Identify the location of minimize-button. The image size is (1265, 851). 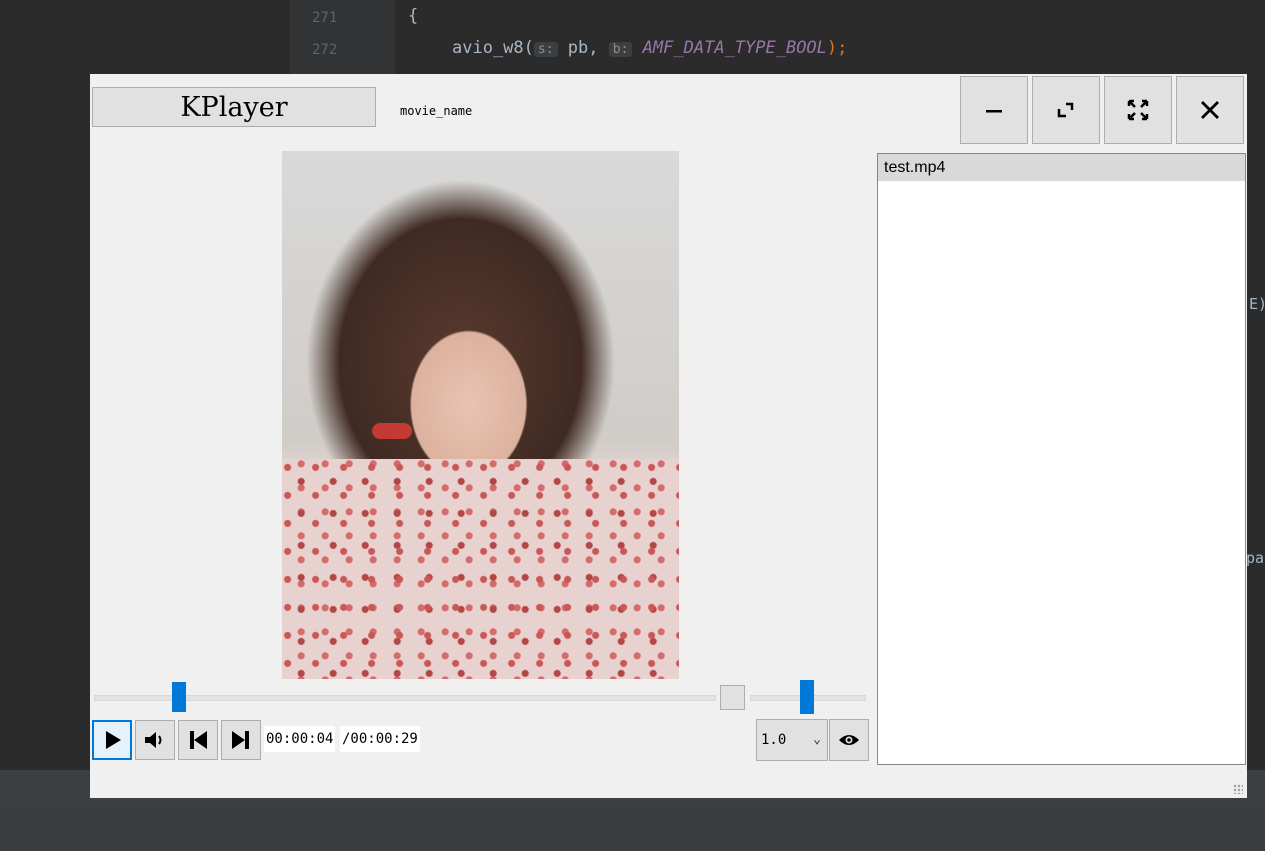
(994, 110).